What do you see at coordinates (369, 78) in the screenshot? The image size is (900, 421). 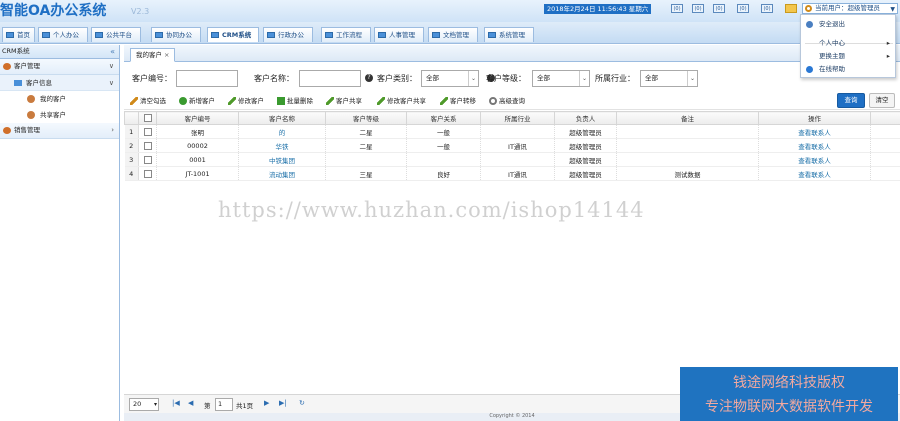 I see `help-icon: ?` at bounding box center [369, 78].